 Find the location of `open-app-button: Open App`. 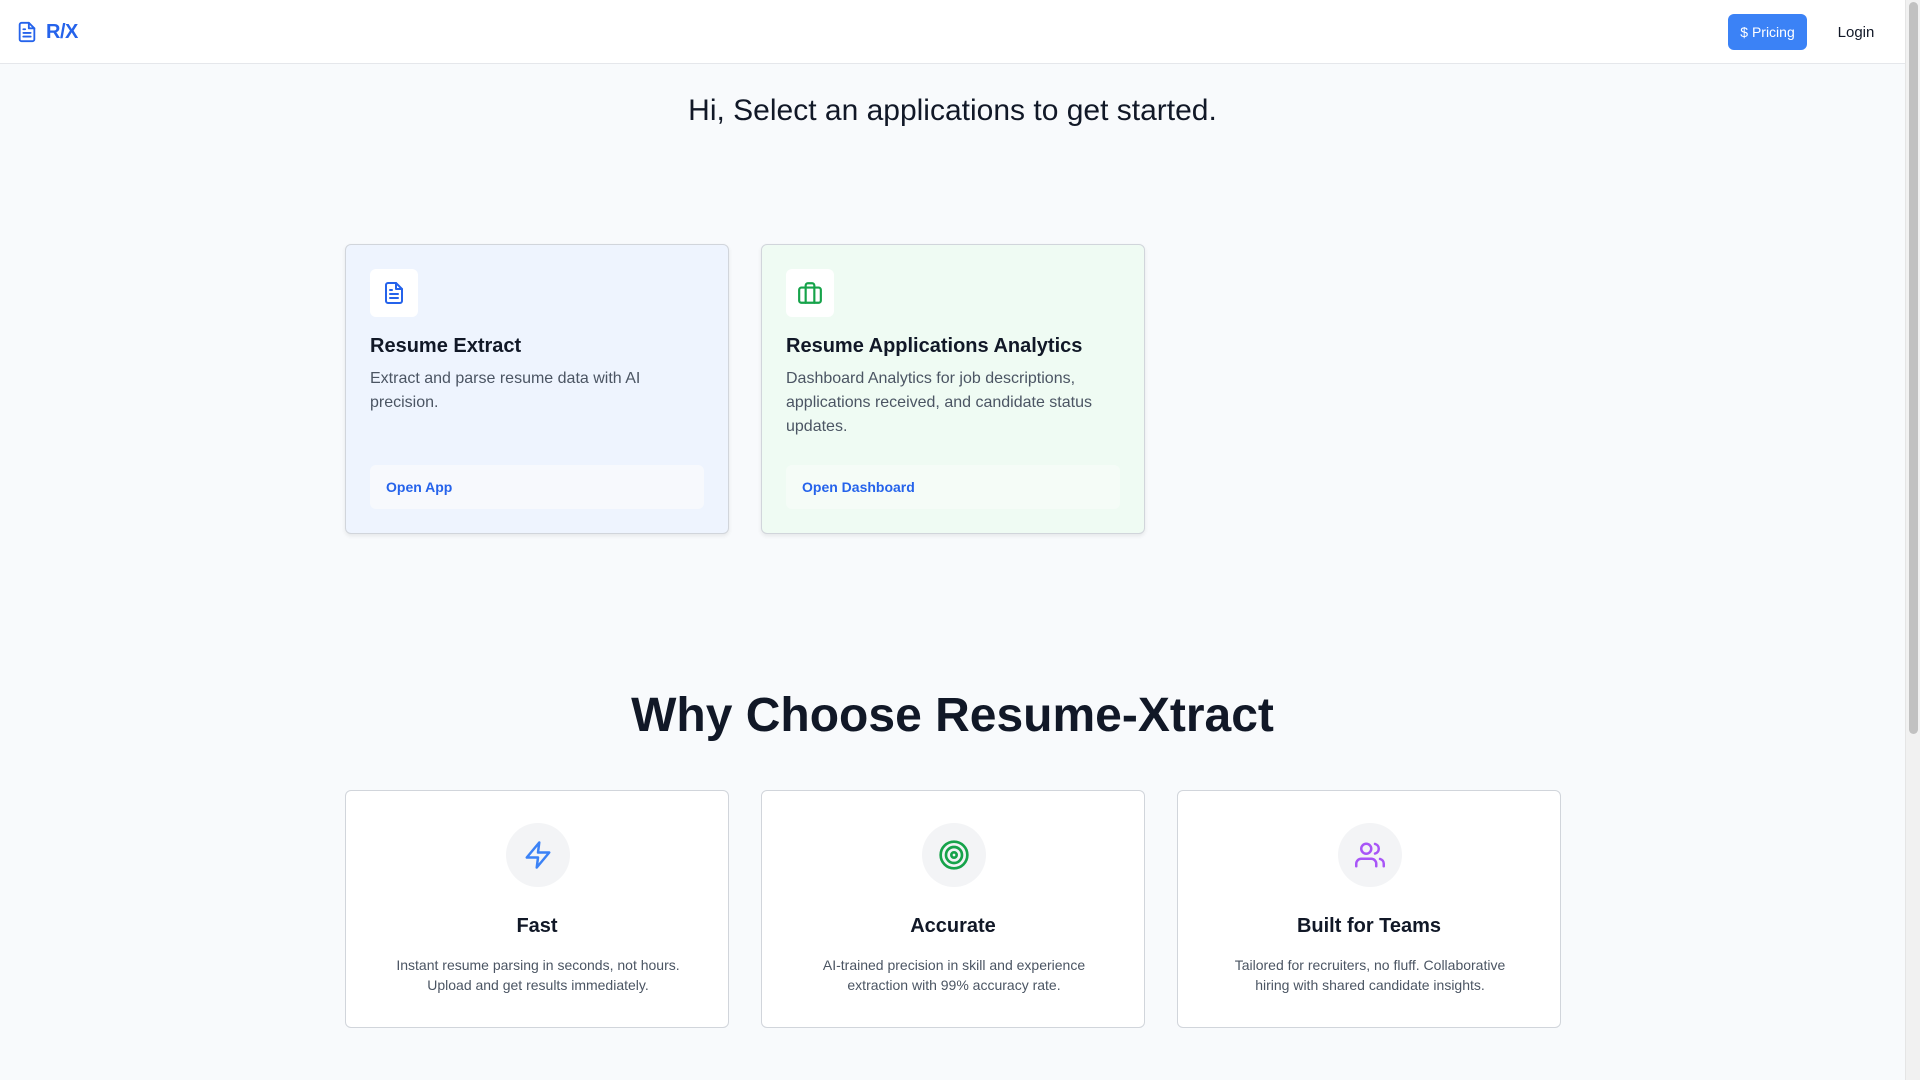

open-app-button: Open App is located at coordinates (537, 487).